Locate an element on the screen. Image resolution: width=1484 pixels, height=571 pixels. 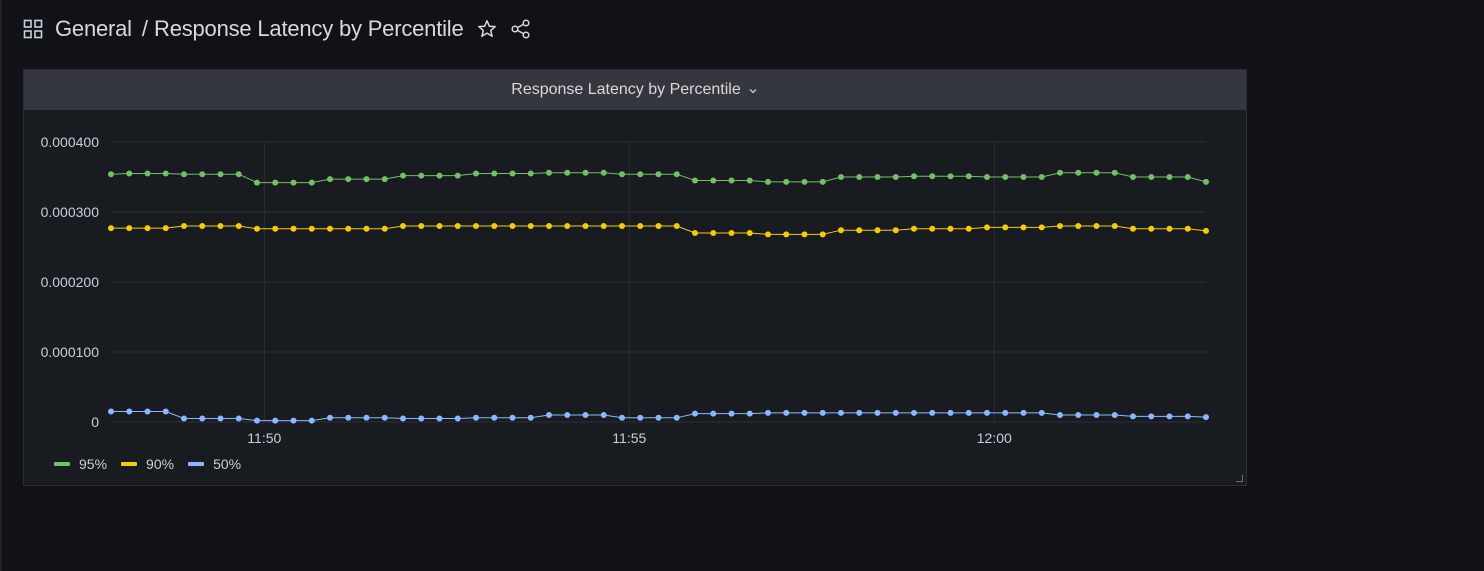
breadcrumb-folder: General is located at coordinates (93, 29).